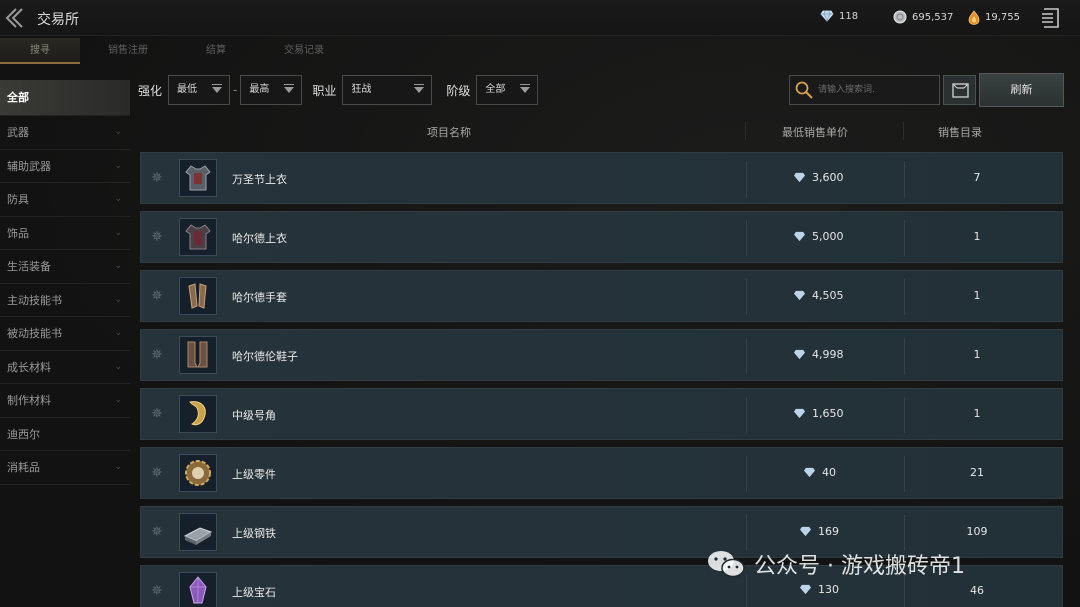 This screenshot has width=1080, height=607. What do you see at coordinates (58, 20) in the screenshot?
I see `window-title: 交易所` at bounding box center [58, 20].